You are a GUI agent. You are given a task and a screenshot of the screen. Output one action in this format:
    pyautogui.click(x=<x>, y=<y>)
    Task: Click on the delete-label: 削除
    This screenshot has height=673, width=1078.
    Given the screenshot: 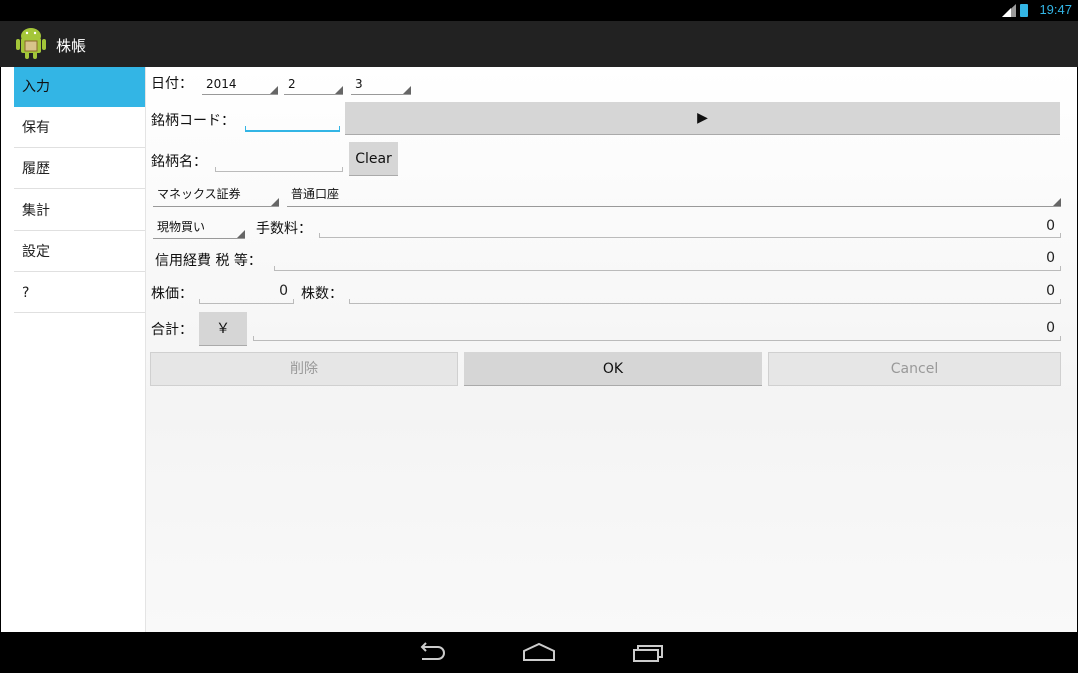 What is the action you would take?
    pyautogui.click(x=304, y=369)
    